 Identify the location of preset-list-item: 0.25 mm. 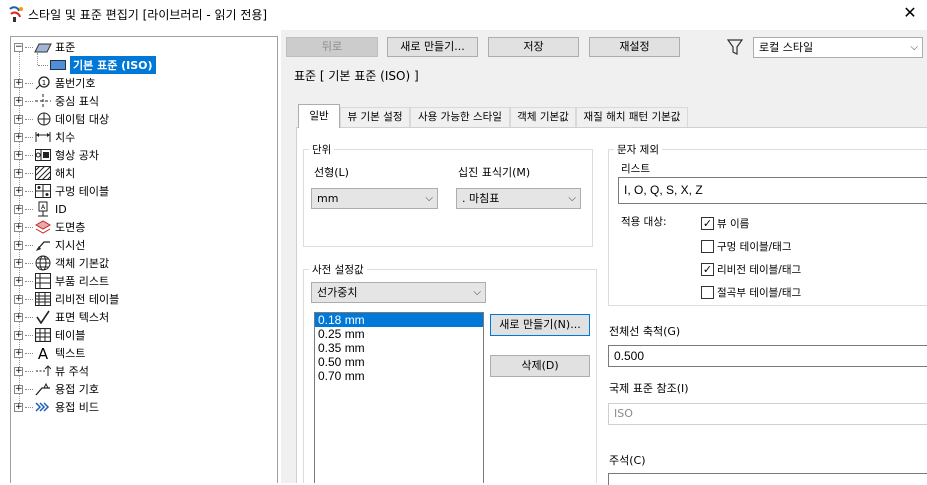
(399, 334).